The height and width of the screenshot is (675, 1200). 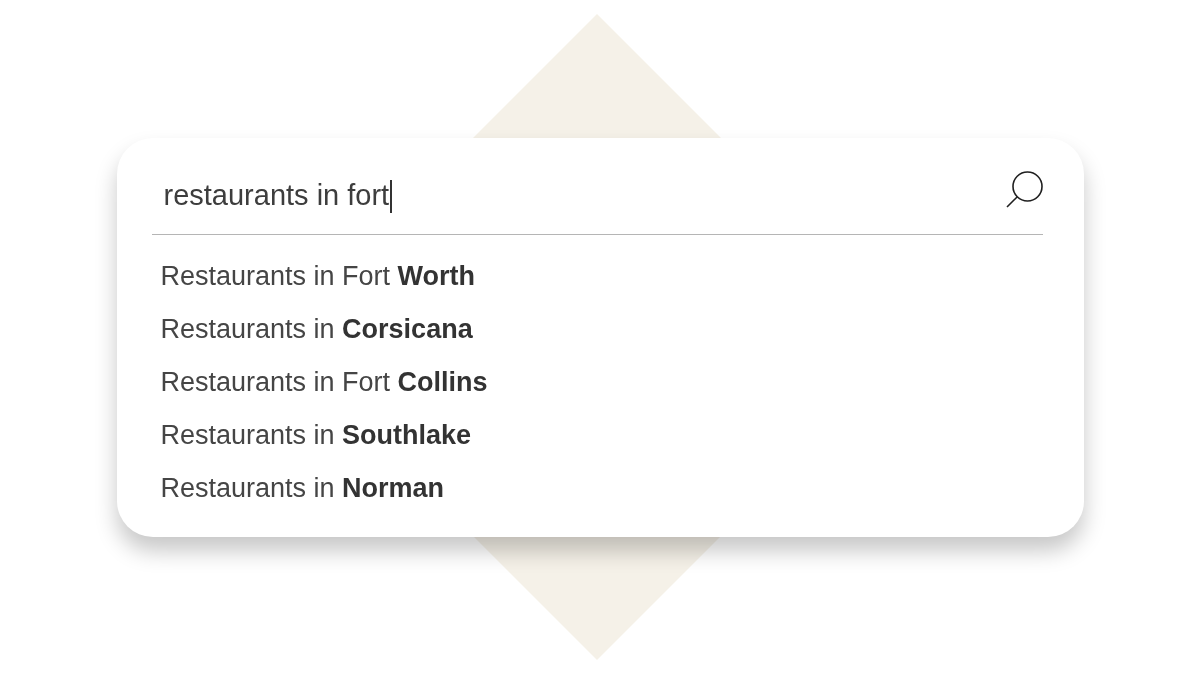 I want to click on suggestion-item: Restaurants in Norman, so click(x=597, y=488).